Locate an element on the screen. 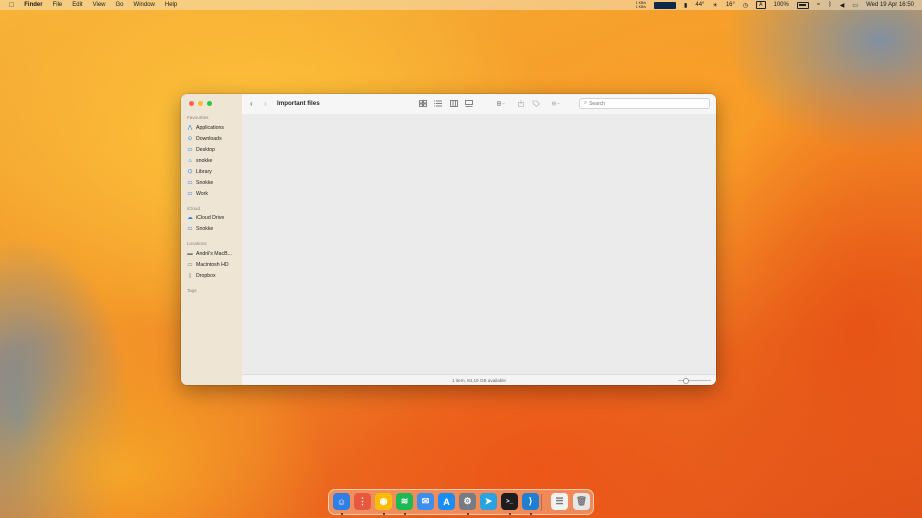 The image size is (922, 518). sidebar-item-icloud-drive: ☁ iCloud Drive is located at coordinates (213, 217).